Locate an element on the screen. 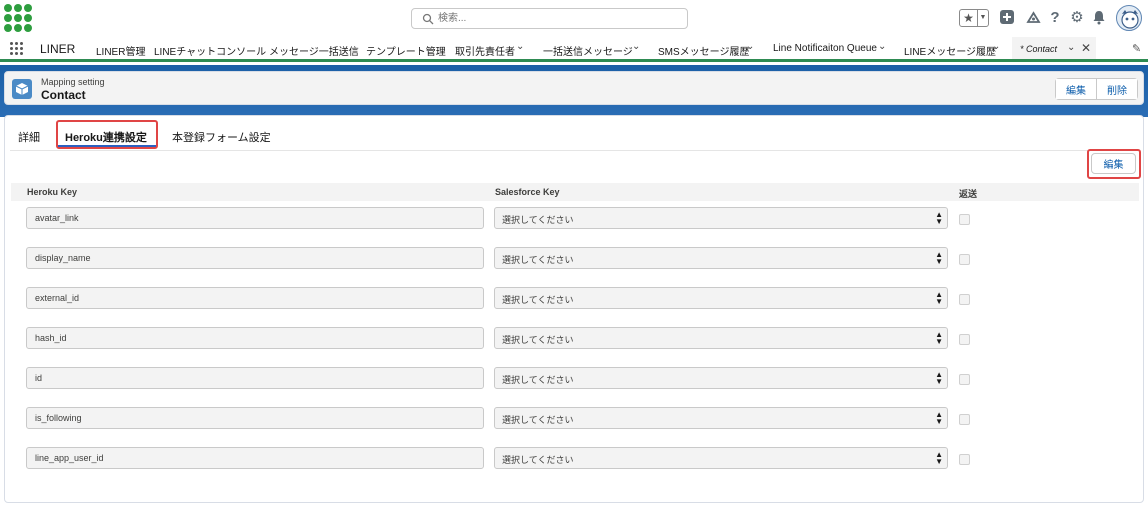 The image size is (1148, 505). search-input is located at coordinates (558, 18).